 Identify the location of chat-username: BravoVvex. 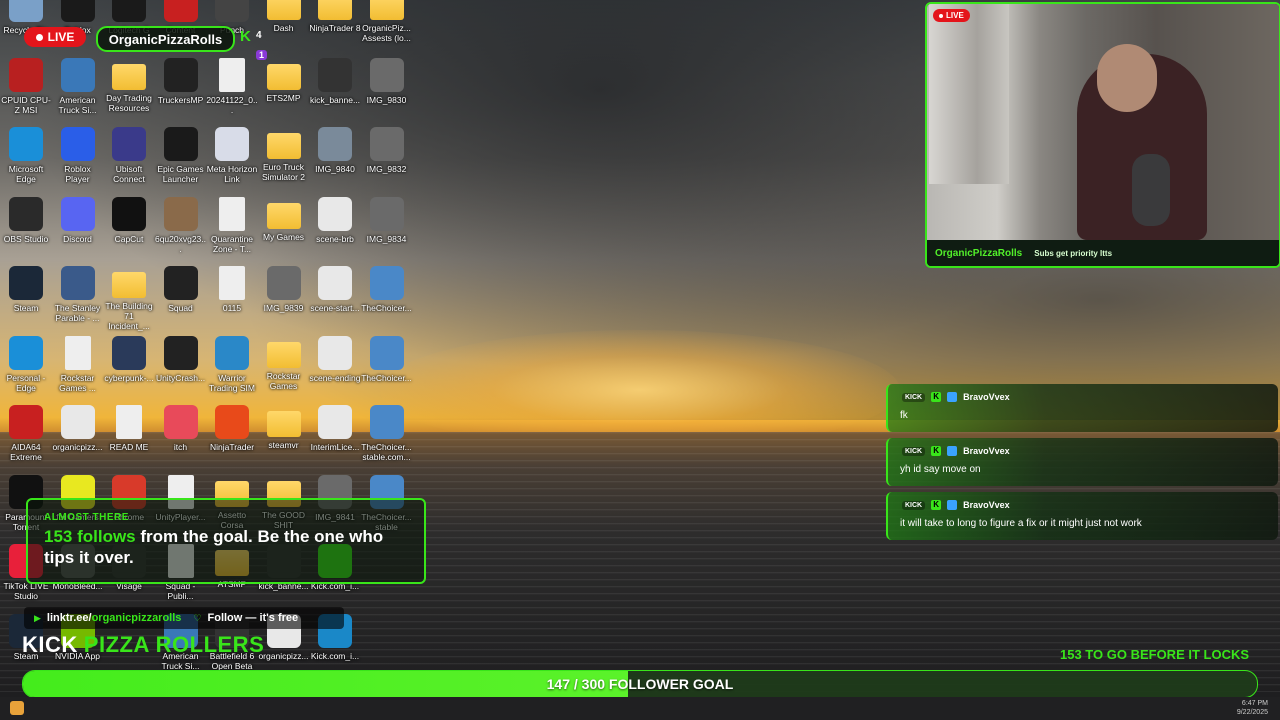
(986, 397).